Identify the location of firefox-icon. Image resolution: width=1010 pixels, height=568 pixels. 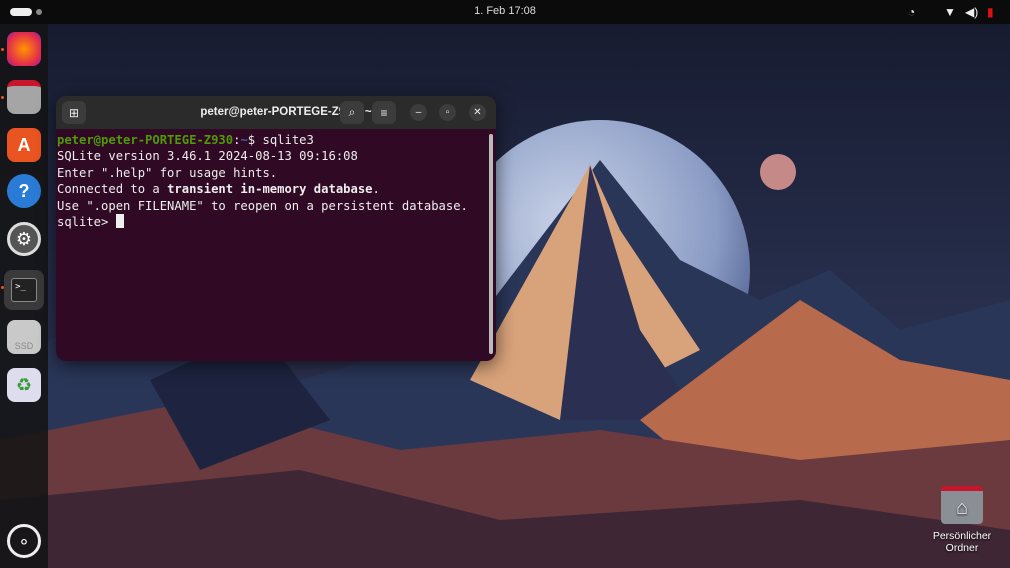
(24, 49).